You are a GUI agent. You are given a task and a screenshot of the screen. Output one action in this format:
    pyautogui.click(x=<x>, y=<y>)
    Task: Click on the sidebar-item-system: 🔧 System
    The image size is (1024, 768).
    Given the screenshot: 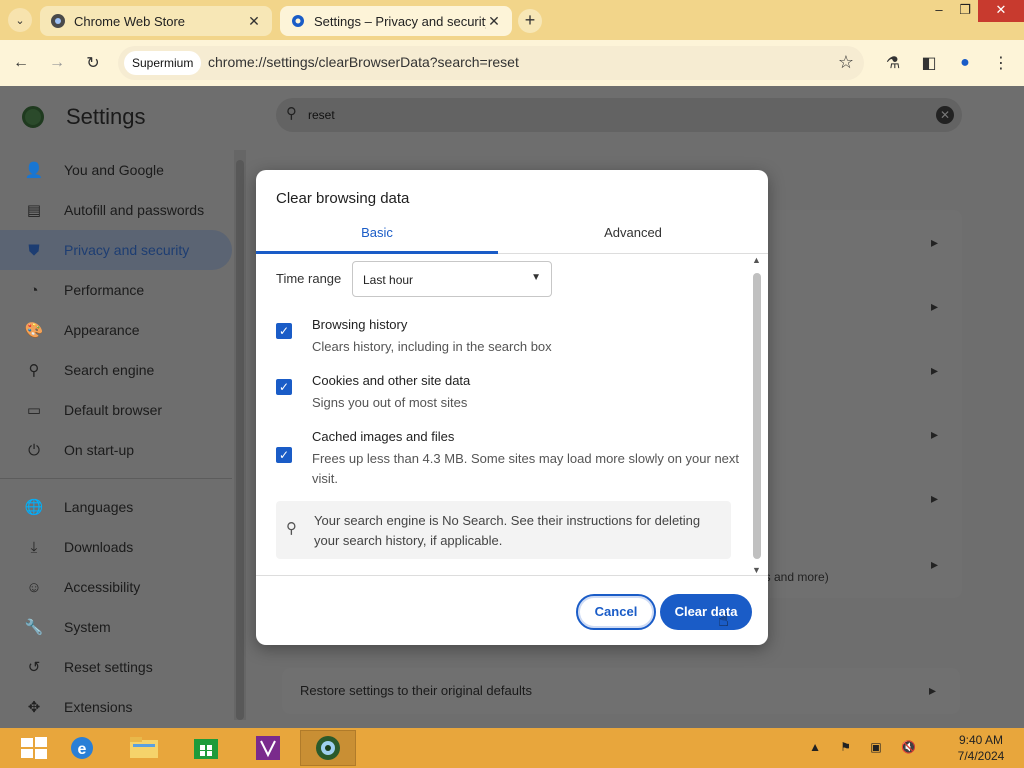 What is the action you would take?
    pyautogui.click(x=116, y=627)
    